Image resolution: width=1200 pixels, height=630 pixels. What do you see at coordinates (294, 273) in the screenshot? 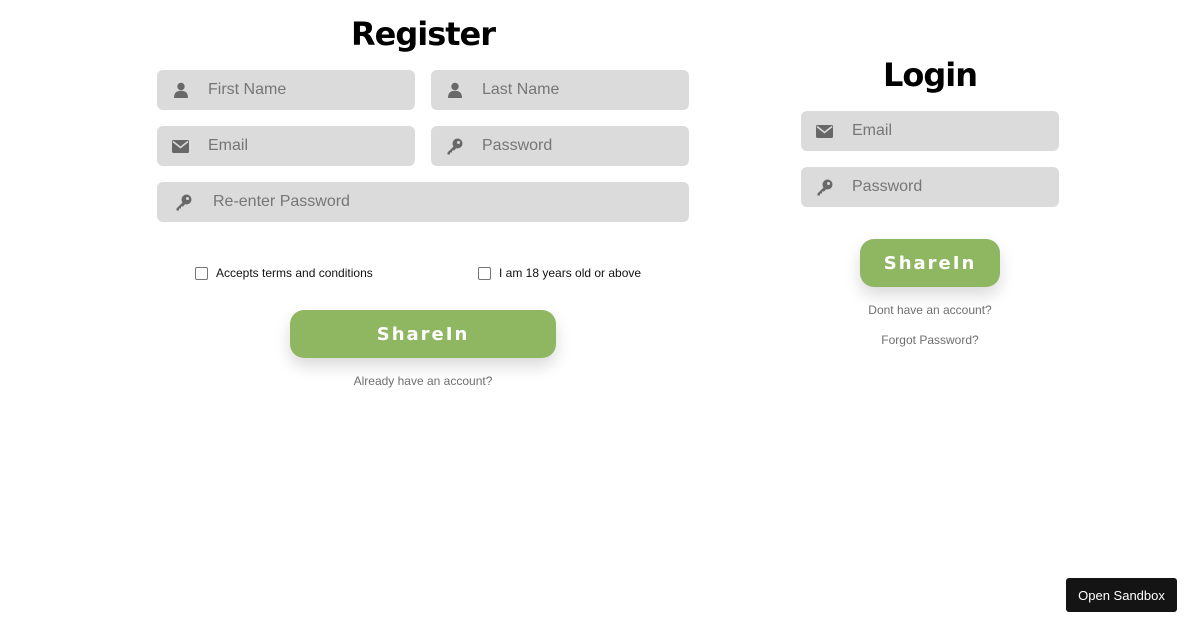
I see `terms-checkbox-label: Accepts terms and conditions` at bounding box center [294, 273].